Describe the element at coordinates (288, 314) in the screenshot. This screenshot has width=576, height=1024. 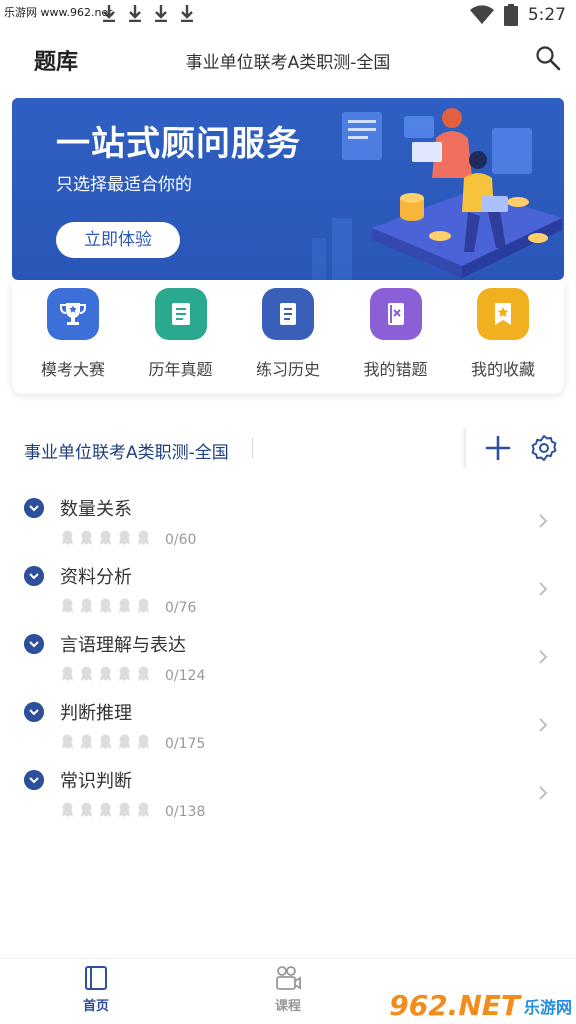
I see `book-icon` at that location.